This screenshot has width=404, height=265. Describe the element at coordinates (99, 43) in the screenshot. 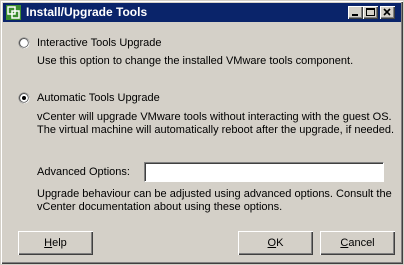

I see `interactive-upgrade-label: Interactive Tools Upgrade` at that location.